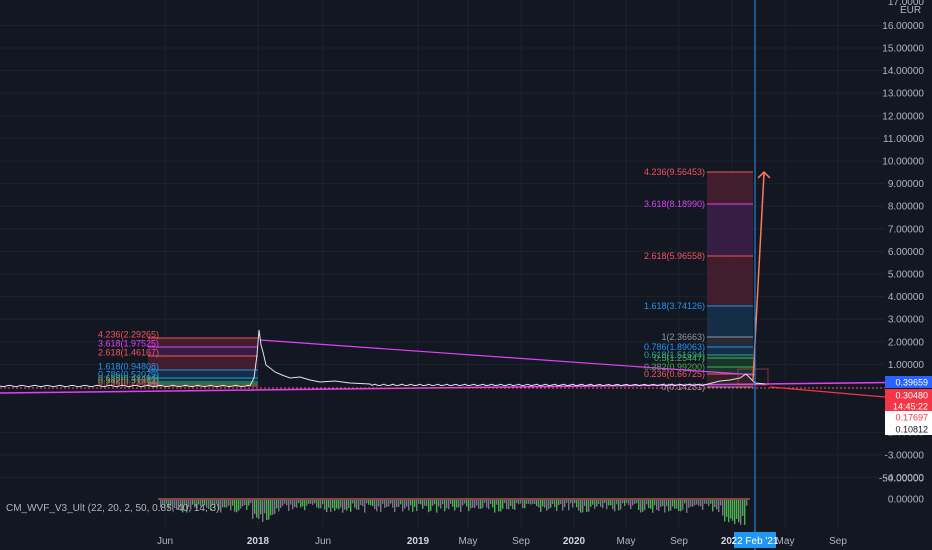 This screenshot has width=932, height=550. What do you see at coordinates (911, 418) in the screenshot?
I see `price-tag-text: 0.17697` at bounding box center [911, 418].